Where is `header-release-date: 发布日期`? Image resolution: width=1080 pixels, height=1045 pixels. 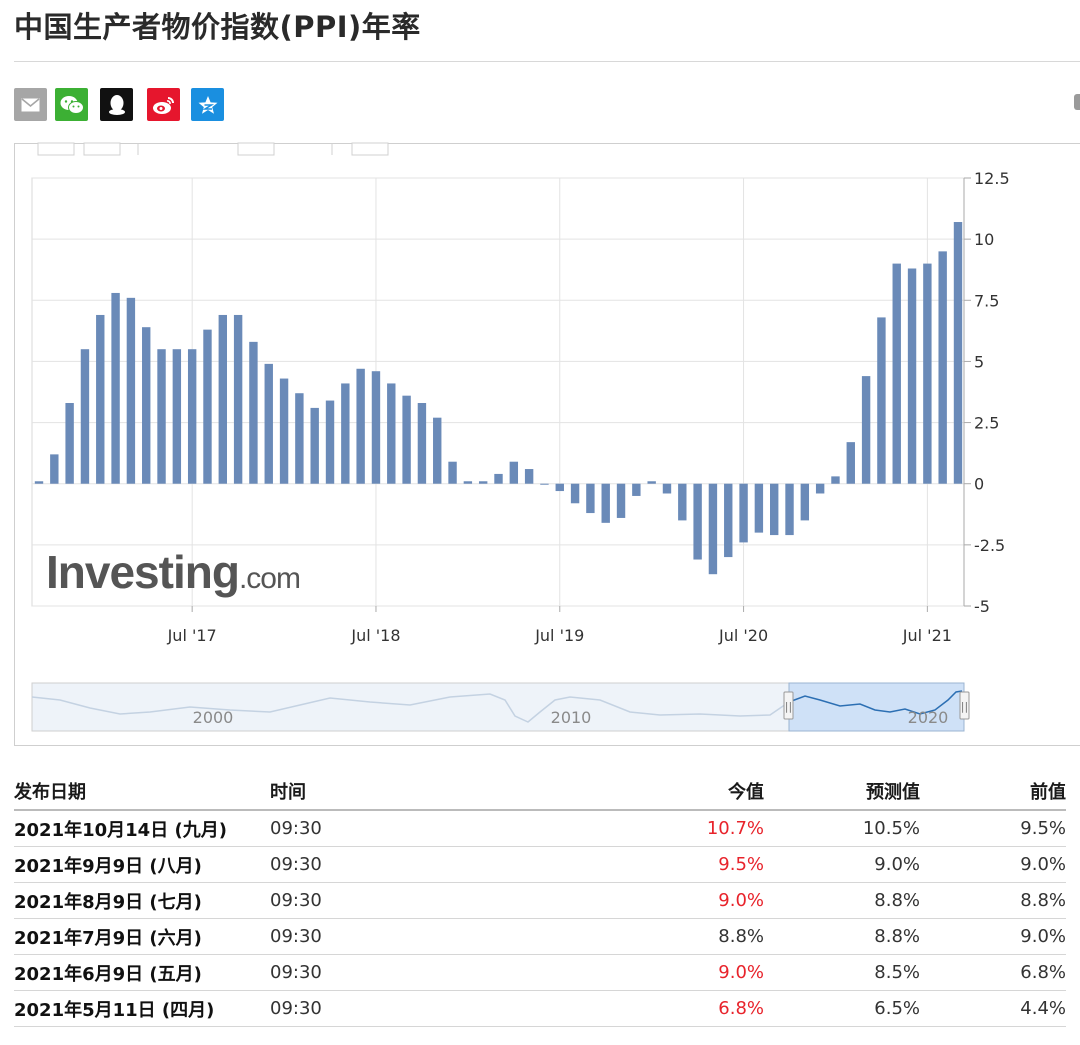 header-release-date: 发布日期 is located at coordinates (142, 792).